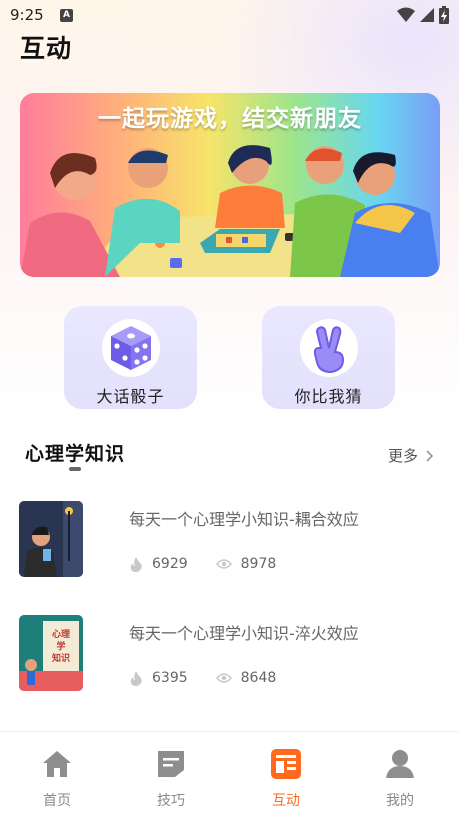 Image resolution: width=459 pixels, height=817 pixels. What do you see at coordinates (60, 658) in the screenshot?
I see `svg-text: 知识` at bounding box center [60, 658].